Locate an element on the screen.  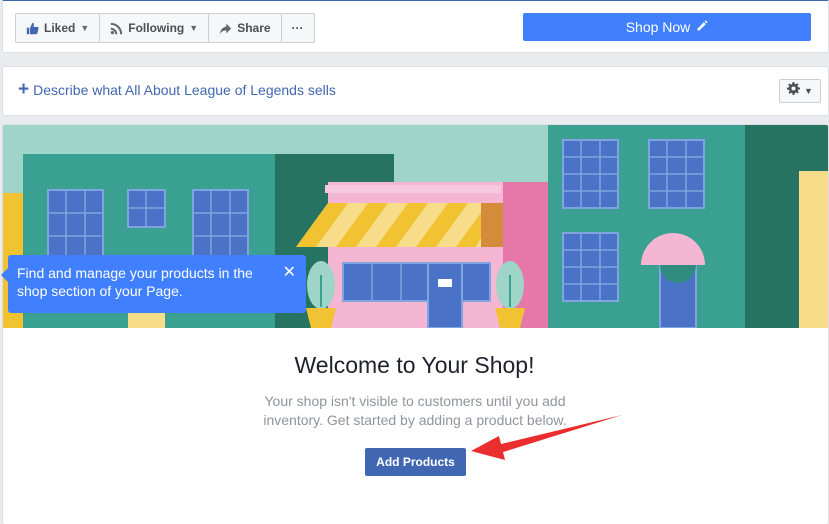
add-products-label: Add Products is located at coordinates (415, 462).